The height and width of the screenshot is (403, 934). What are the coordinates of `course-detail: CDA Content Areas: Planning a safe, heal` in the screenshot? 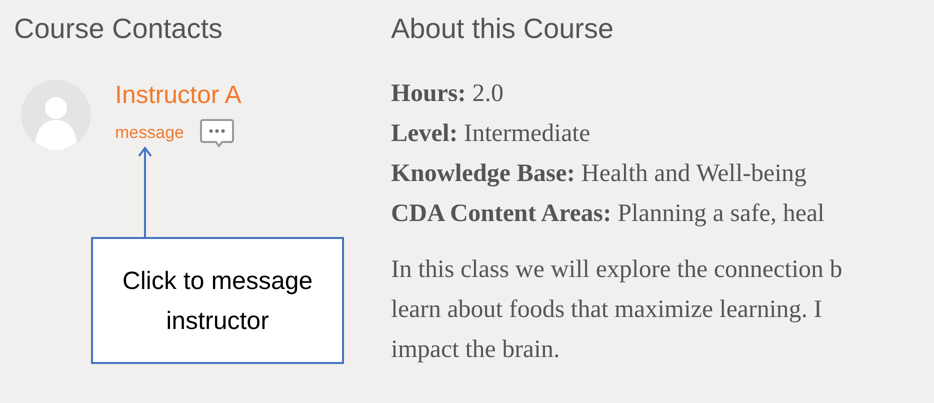 It's located at (608, 214).